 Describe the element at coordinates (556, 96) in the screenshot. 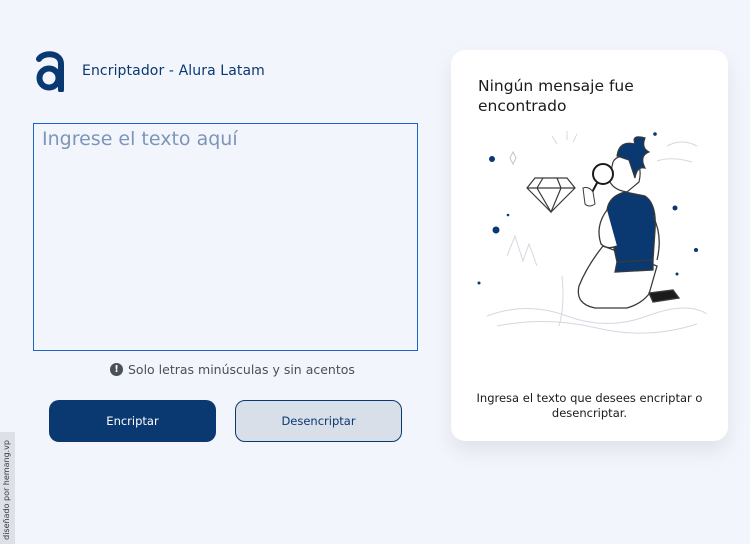

I see `empty-message-title: Ningún mensaje fue encontrado` at that location.